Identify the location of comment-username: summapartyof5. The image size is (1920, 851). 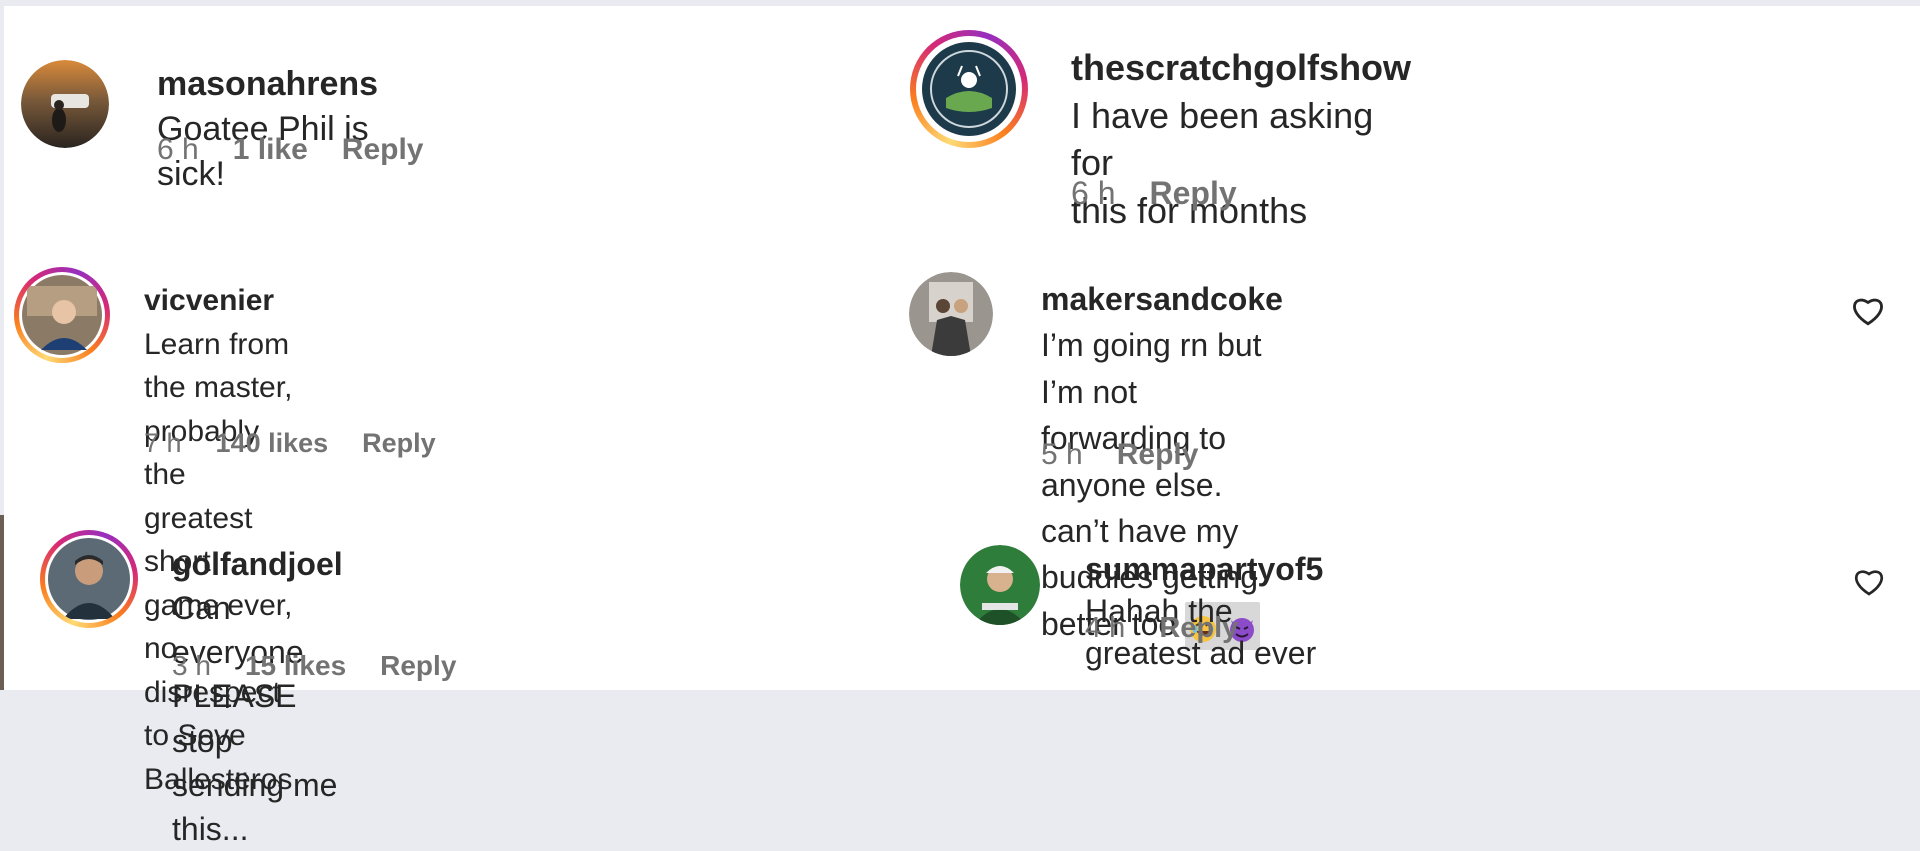
(1204, 569).